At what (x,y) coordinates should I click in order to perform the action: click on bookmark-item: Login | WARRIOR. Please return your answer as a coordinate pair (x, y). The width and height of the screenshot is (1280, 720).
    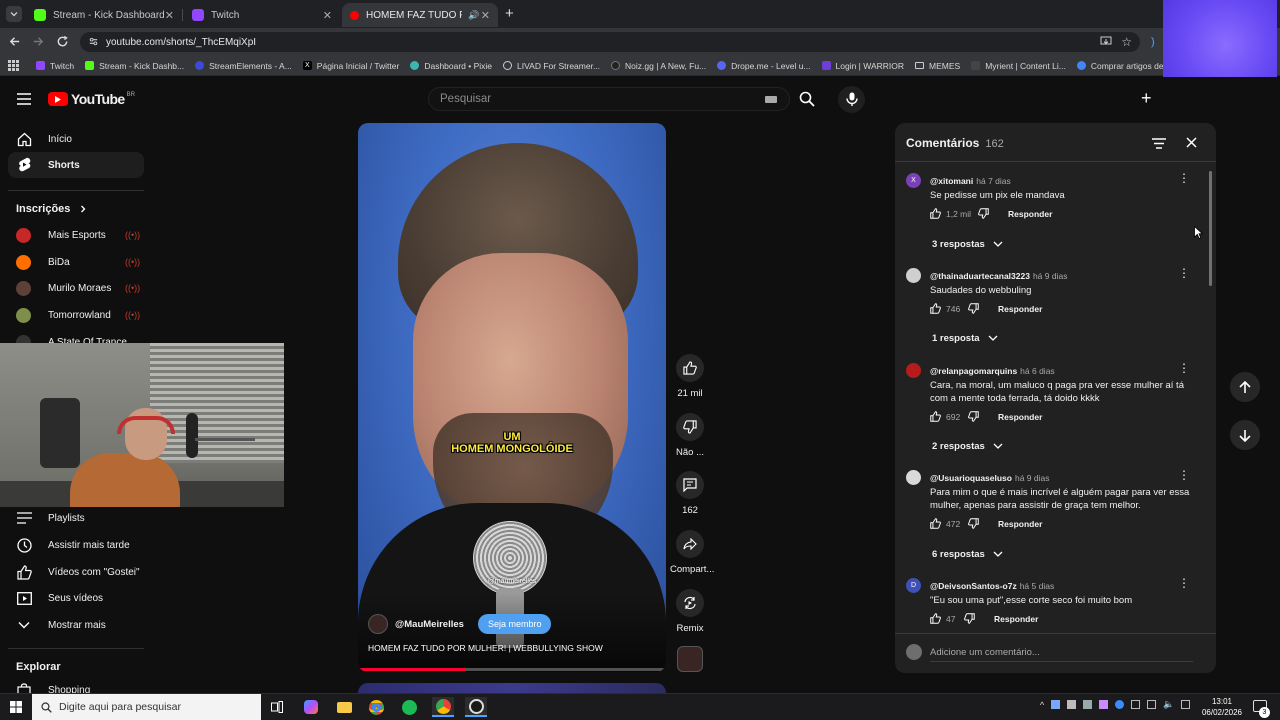
    Looking at the image, I should click on (862, 66).